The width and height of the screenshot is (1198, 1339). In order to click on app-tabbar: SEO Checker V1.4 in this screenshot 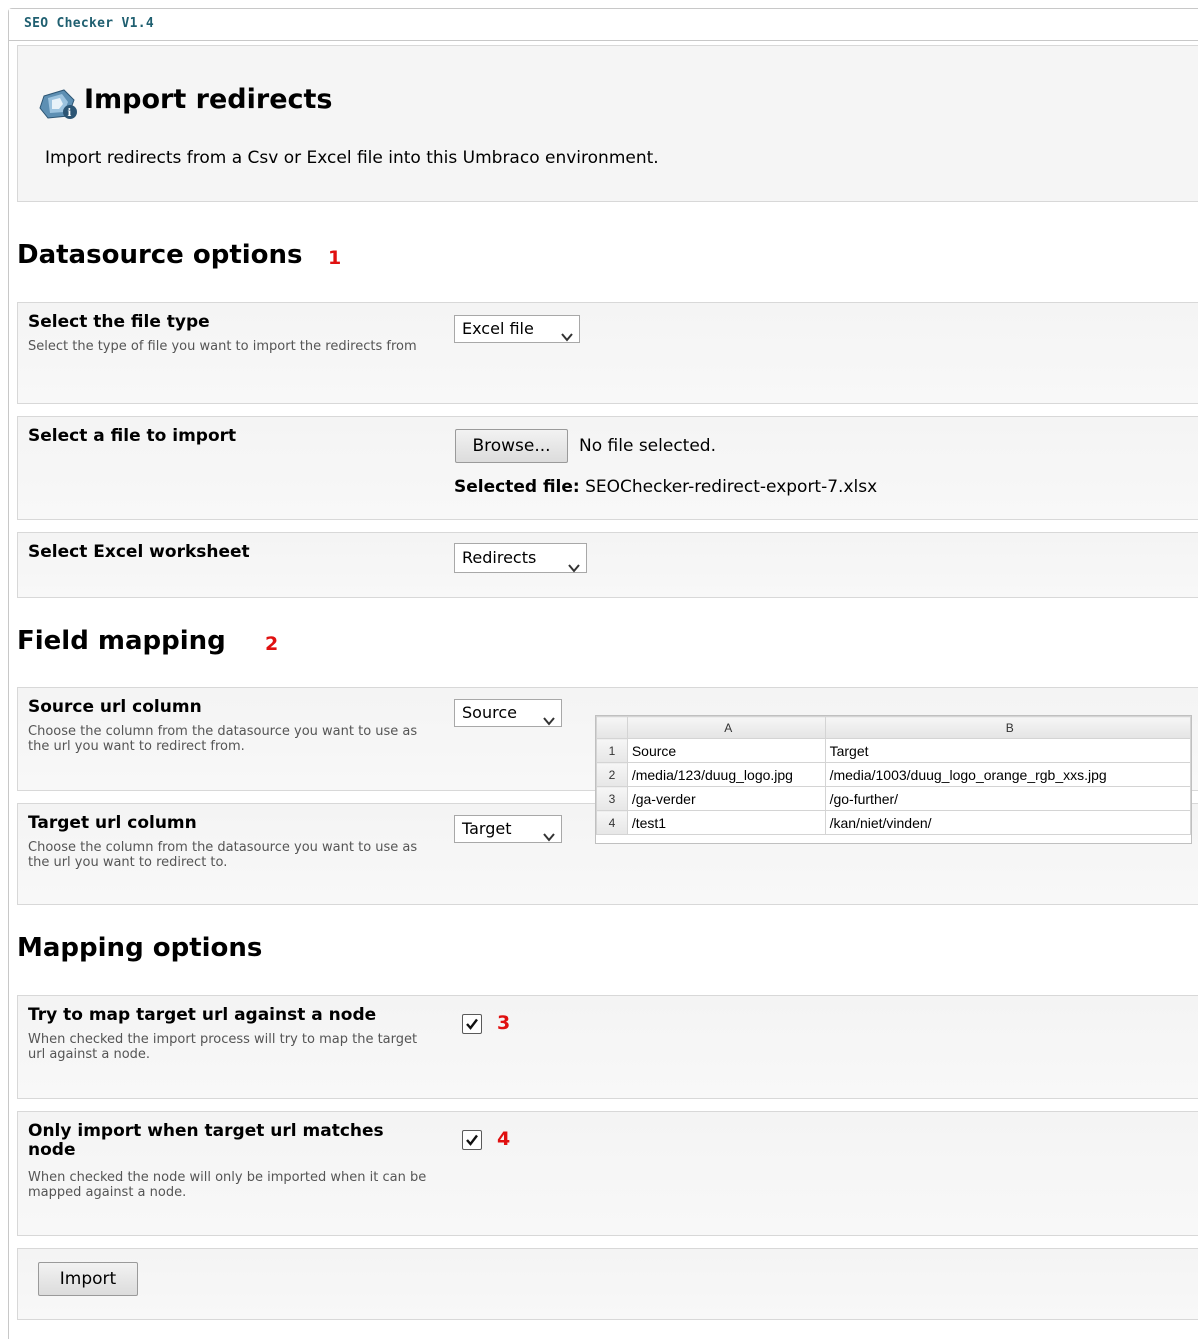, I will do `click(603, 25)`.